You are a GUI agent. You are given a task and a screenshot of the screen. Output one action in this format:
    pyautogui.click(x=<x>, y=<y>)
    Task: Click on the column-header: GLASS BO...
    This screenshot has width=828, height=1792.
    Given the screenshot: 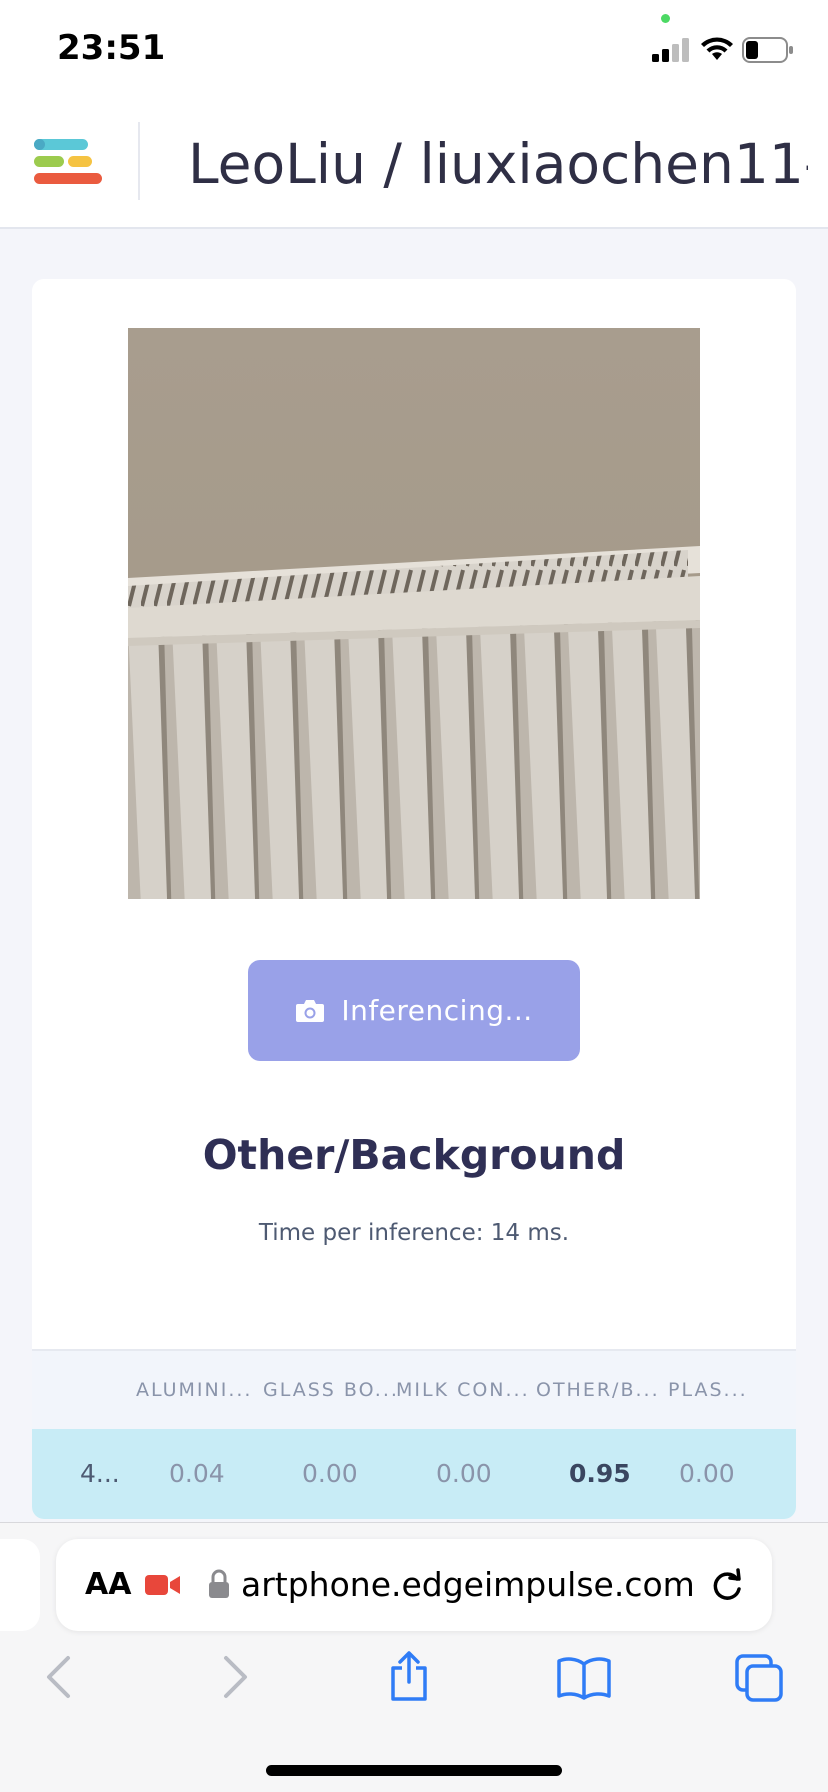 What is the action you would take?
    pyautogui.click(x=331, y=1390)
    